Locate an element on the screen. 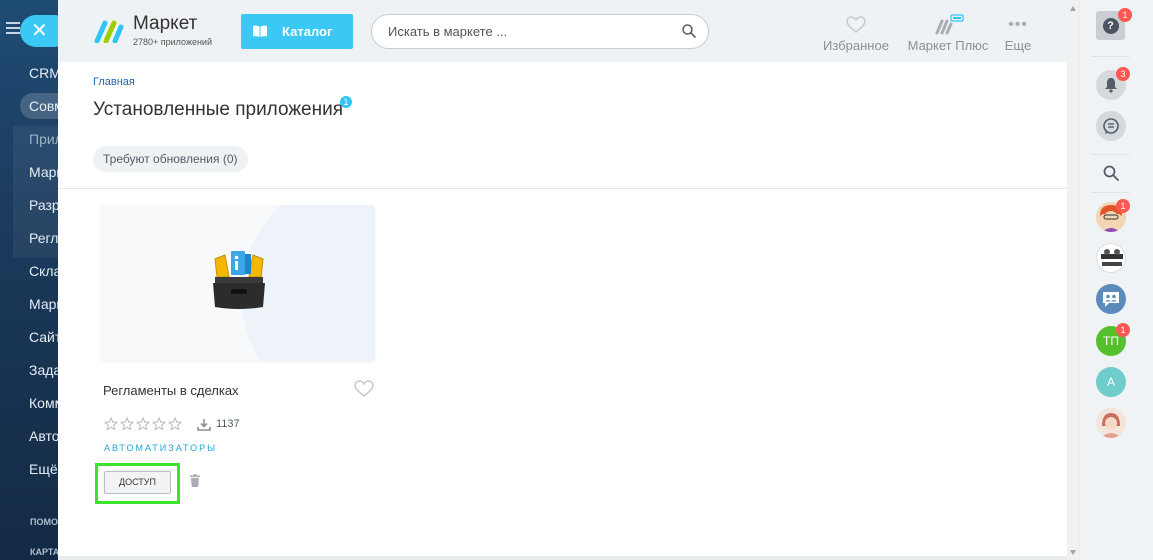 This screenshot has width=1153, height=560. market-search is located at coordinates (540, 31).